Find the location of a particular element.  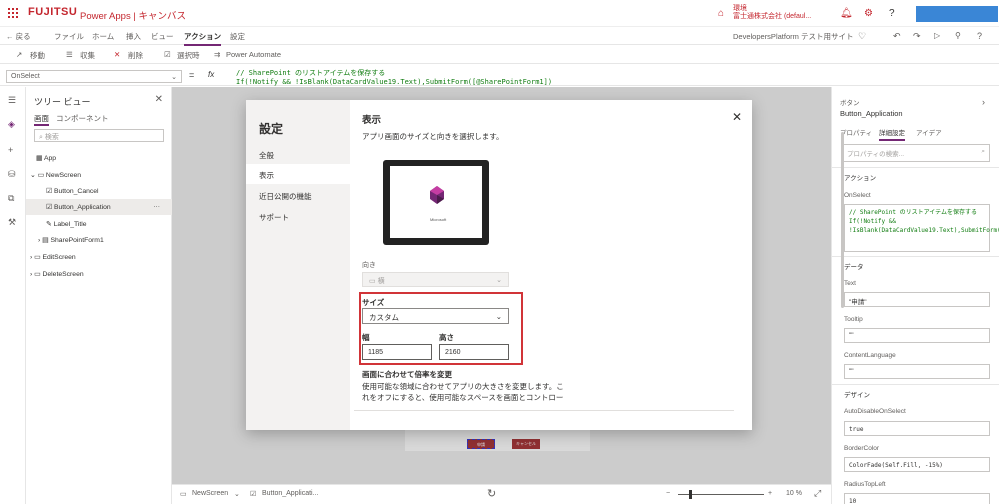

status-screen-selector: NewScreen is located at coordinates (210, 493).